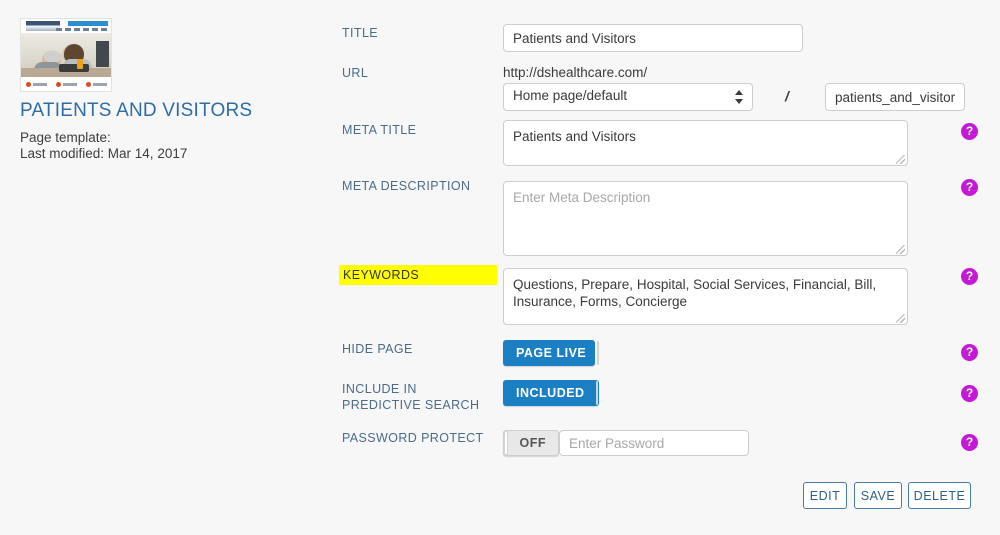 This screenshot has height=535, width=1000. I want to click on predictive-search-label: INCLUDE IN PREDICTIVE SEARCH, so click(411, 397).